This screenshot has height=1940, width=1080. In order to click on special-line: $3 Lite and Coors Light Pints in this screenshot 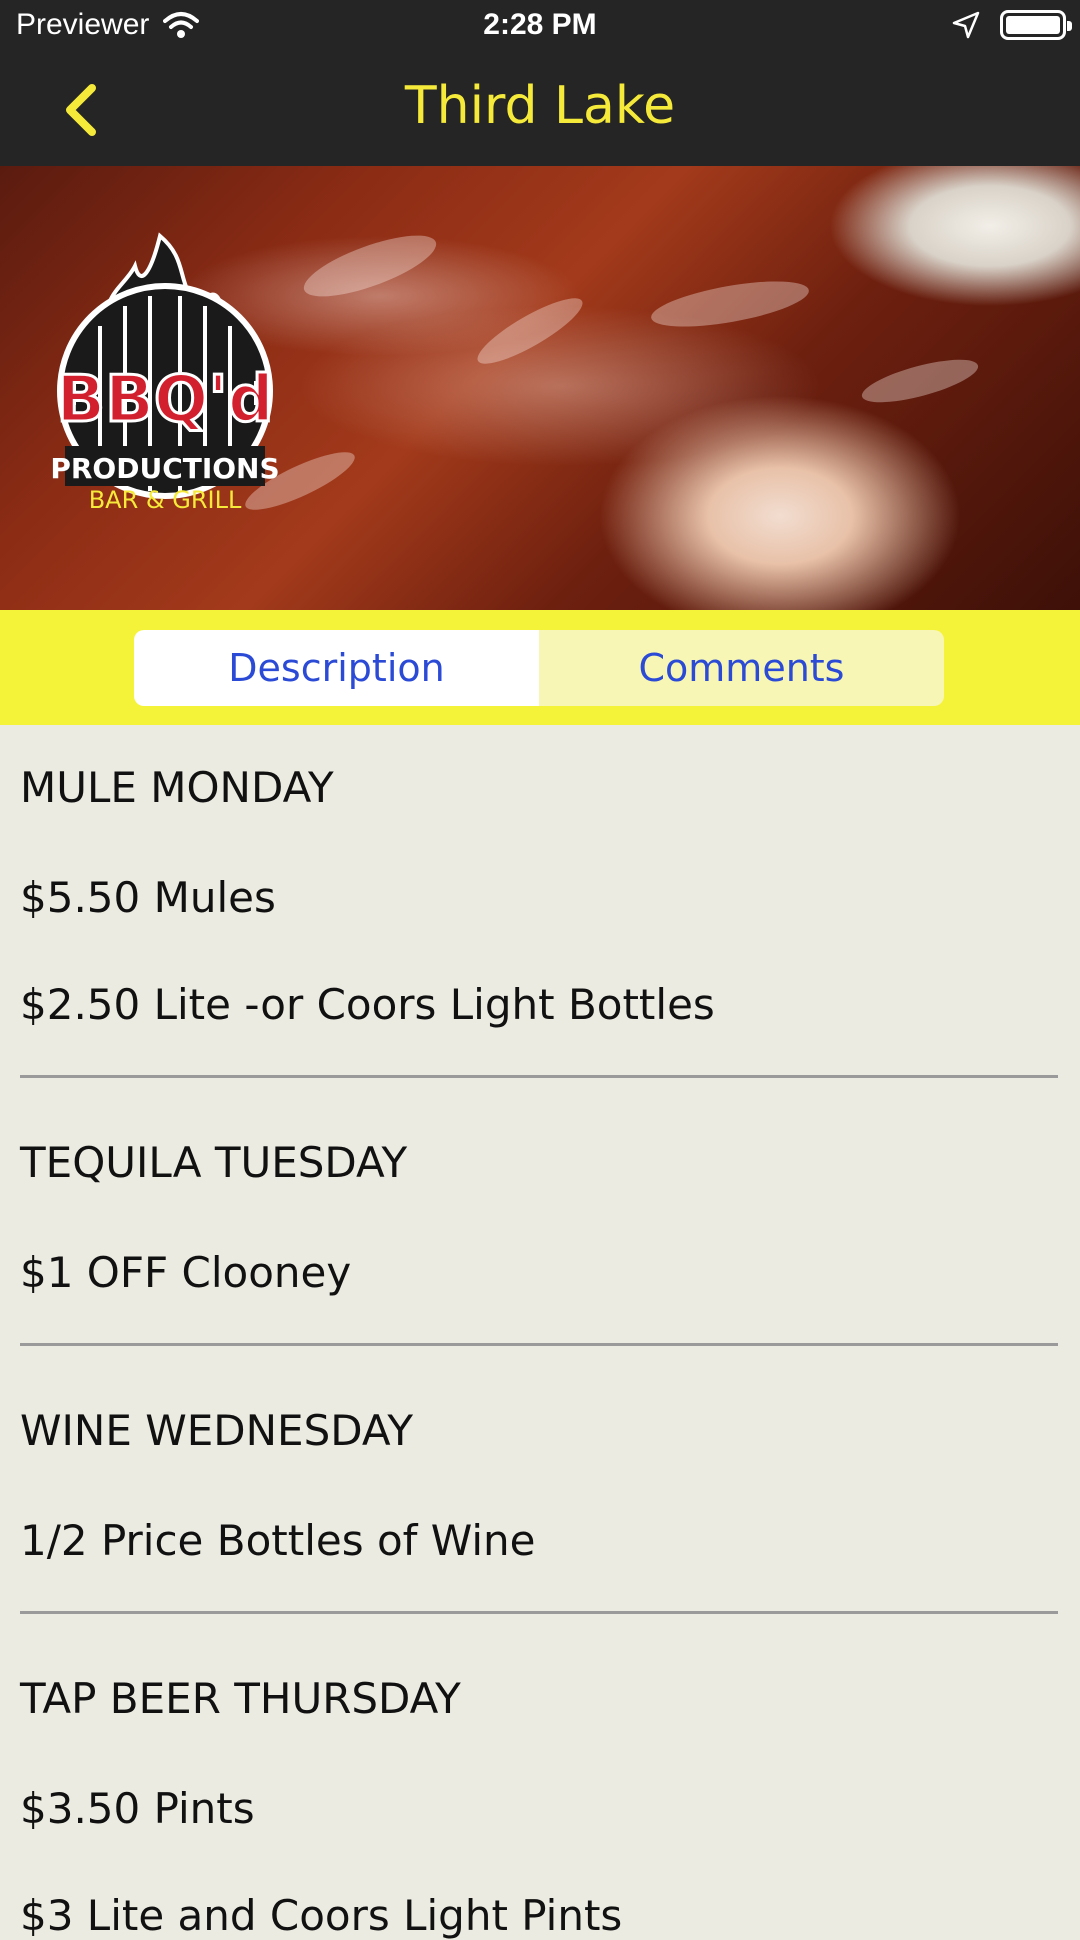, I will do `click(321, 1915)`.